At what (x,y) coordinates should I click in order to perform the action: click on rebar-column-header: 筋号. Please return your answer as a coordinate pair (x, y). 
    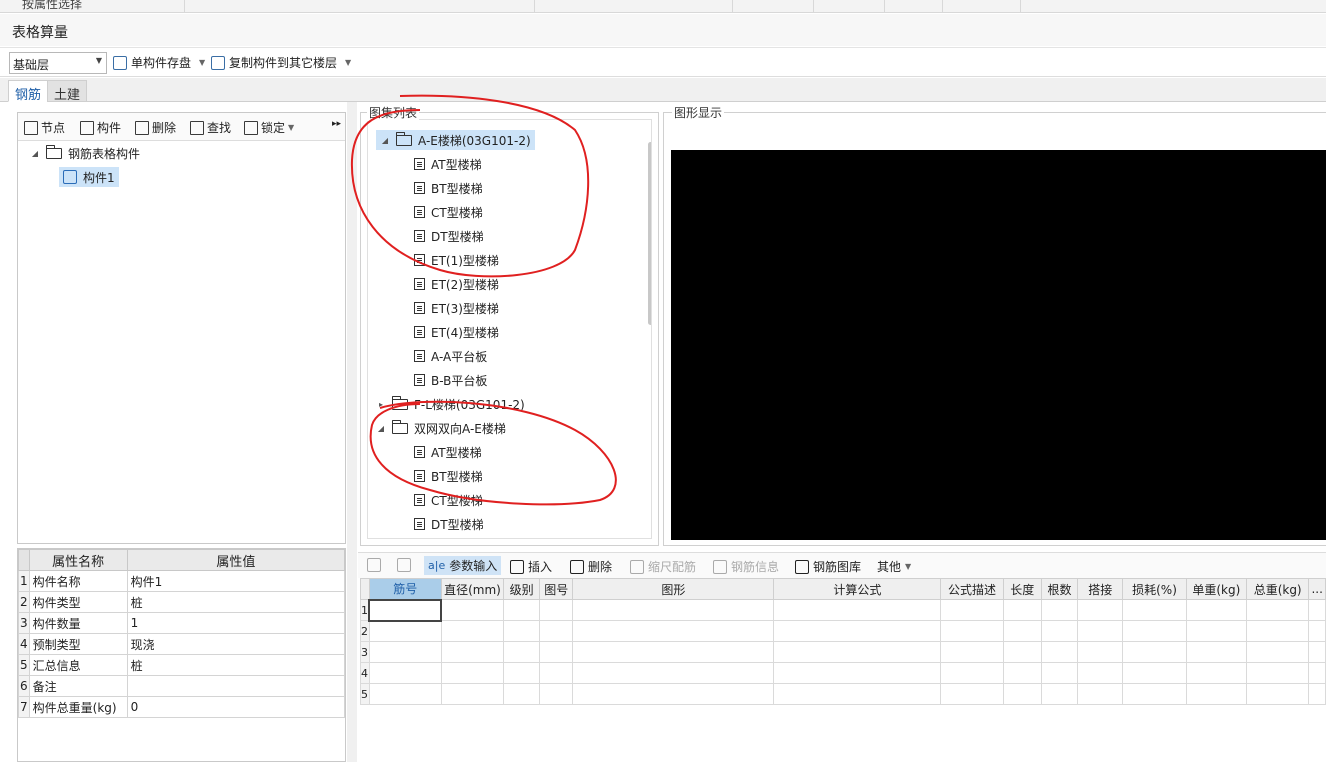
    Looking at the image, I should click on (405, 589).